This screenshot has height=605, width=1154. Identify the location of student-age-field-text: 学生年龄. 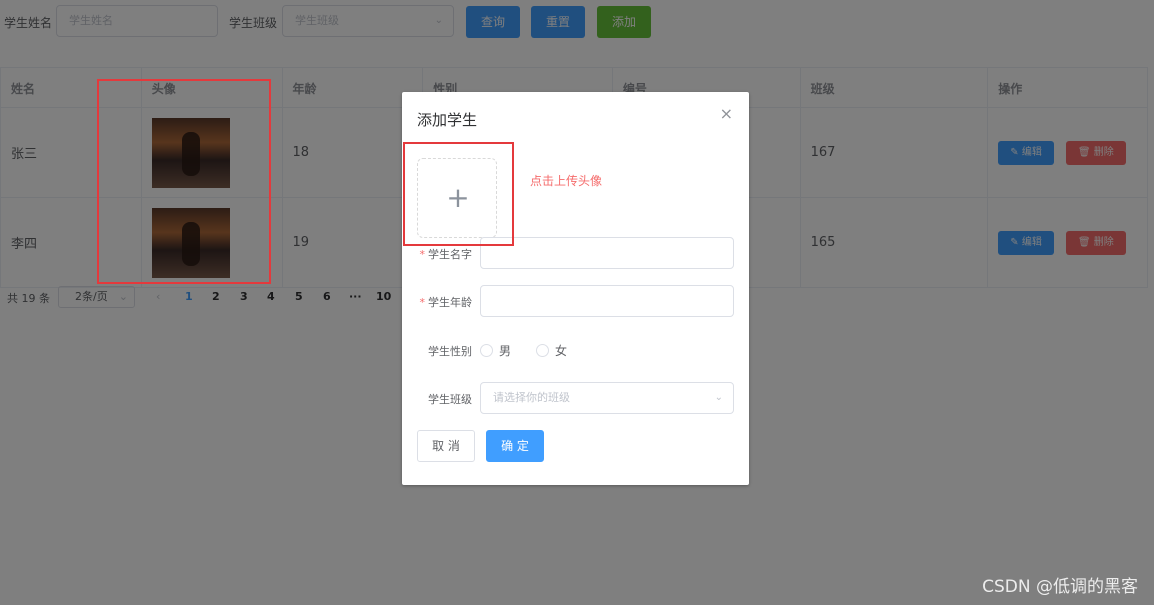
(450, 302).